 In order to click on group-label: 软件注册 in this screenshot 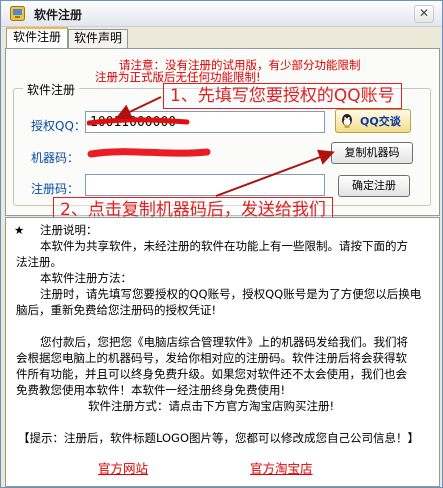, I will do `click(51, 89)`.